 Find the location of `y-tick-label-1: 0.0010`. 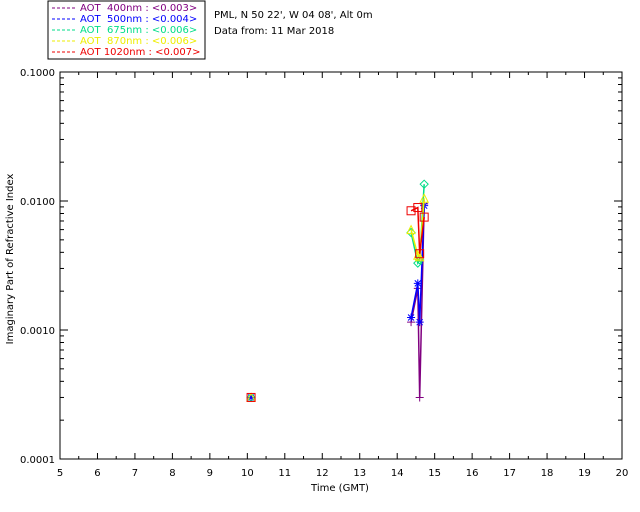

y-tick-label-1: 0.0010 is located at coordinates (37, 331).